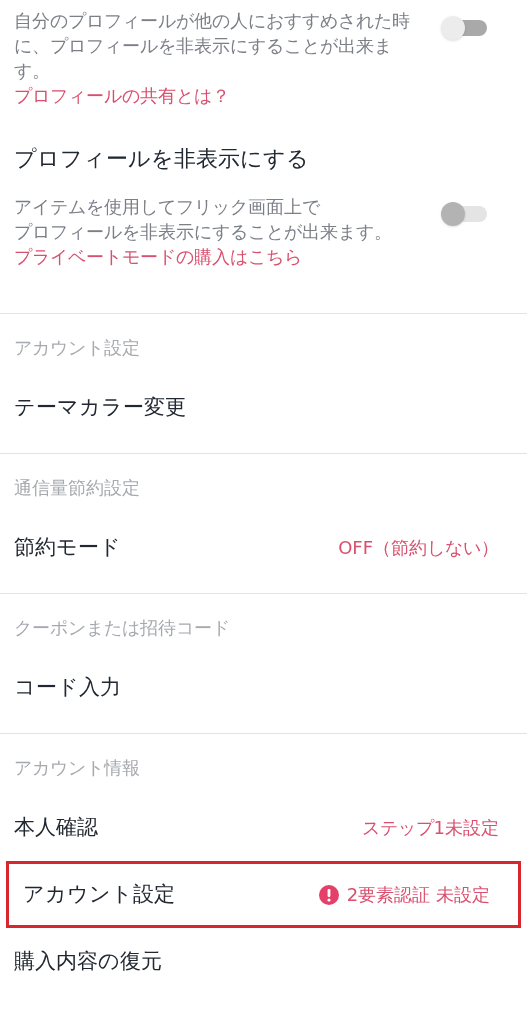 The image size is (527, 1024). I want to click on description-line: プロフィールを非表示にすることが出来ます。, so click(203, 232).